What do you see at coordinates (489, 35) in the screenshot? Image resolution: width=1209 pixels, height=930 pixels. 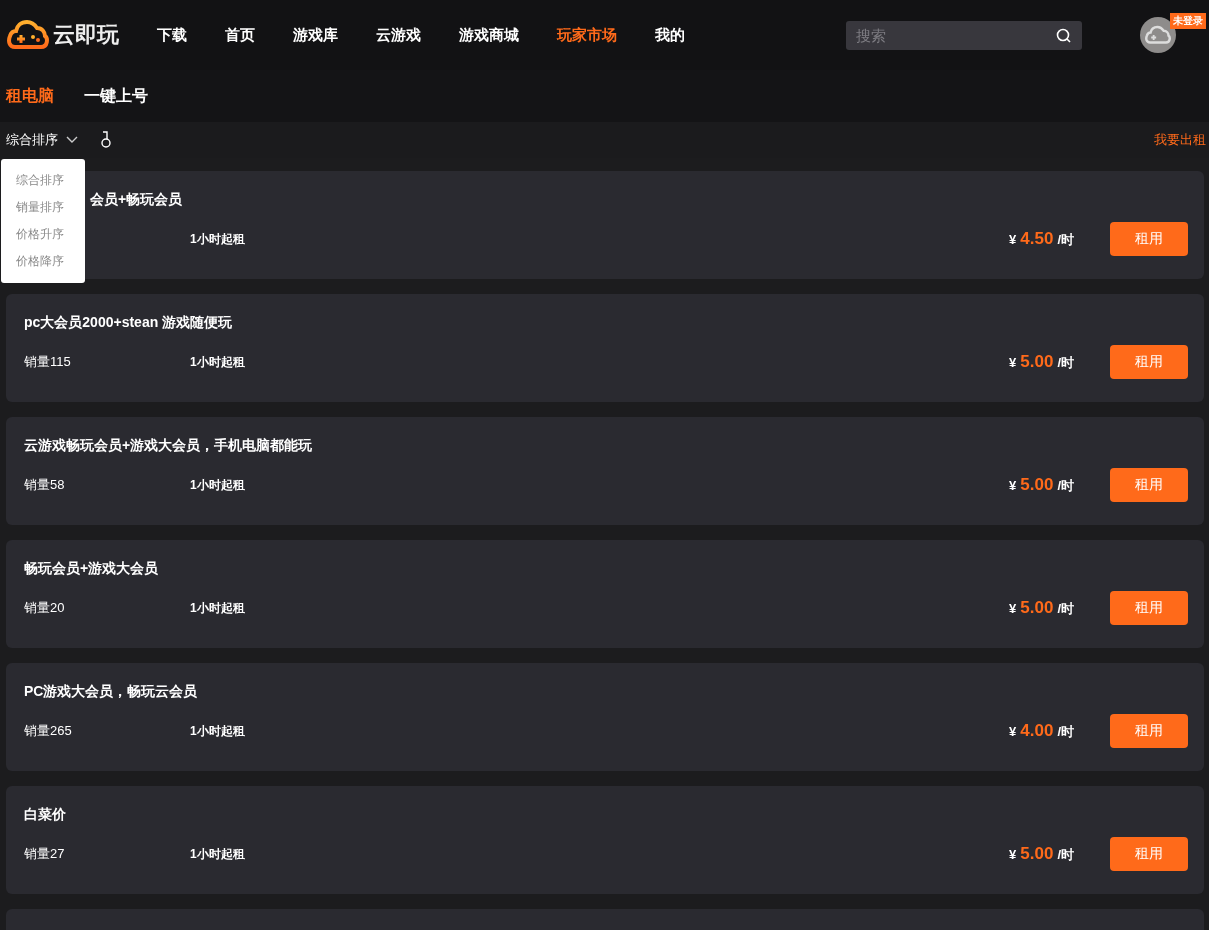 I see `nav-link: 游戏商城` at bounding box center [489, 35].